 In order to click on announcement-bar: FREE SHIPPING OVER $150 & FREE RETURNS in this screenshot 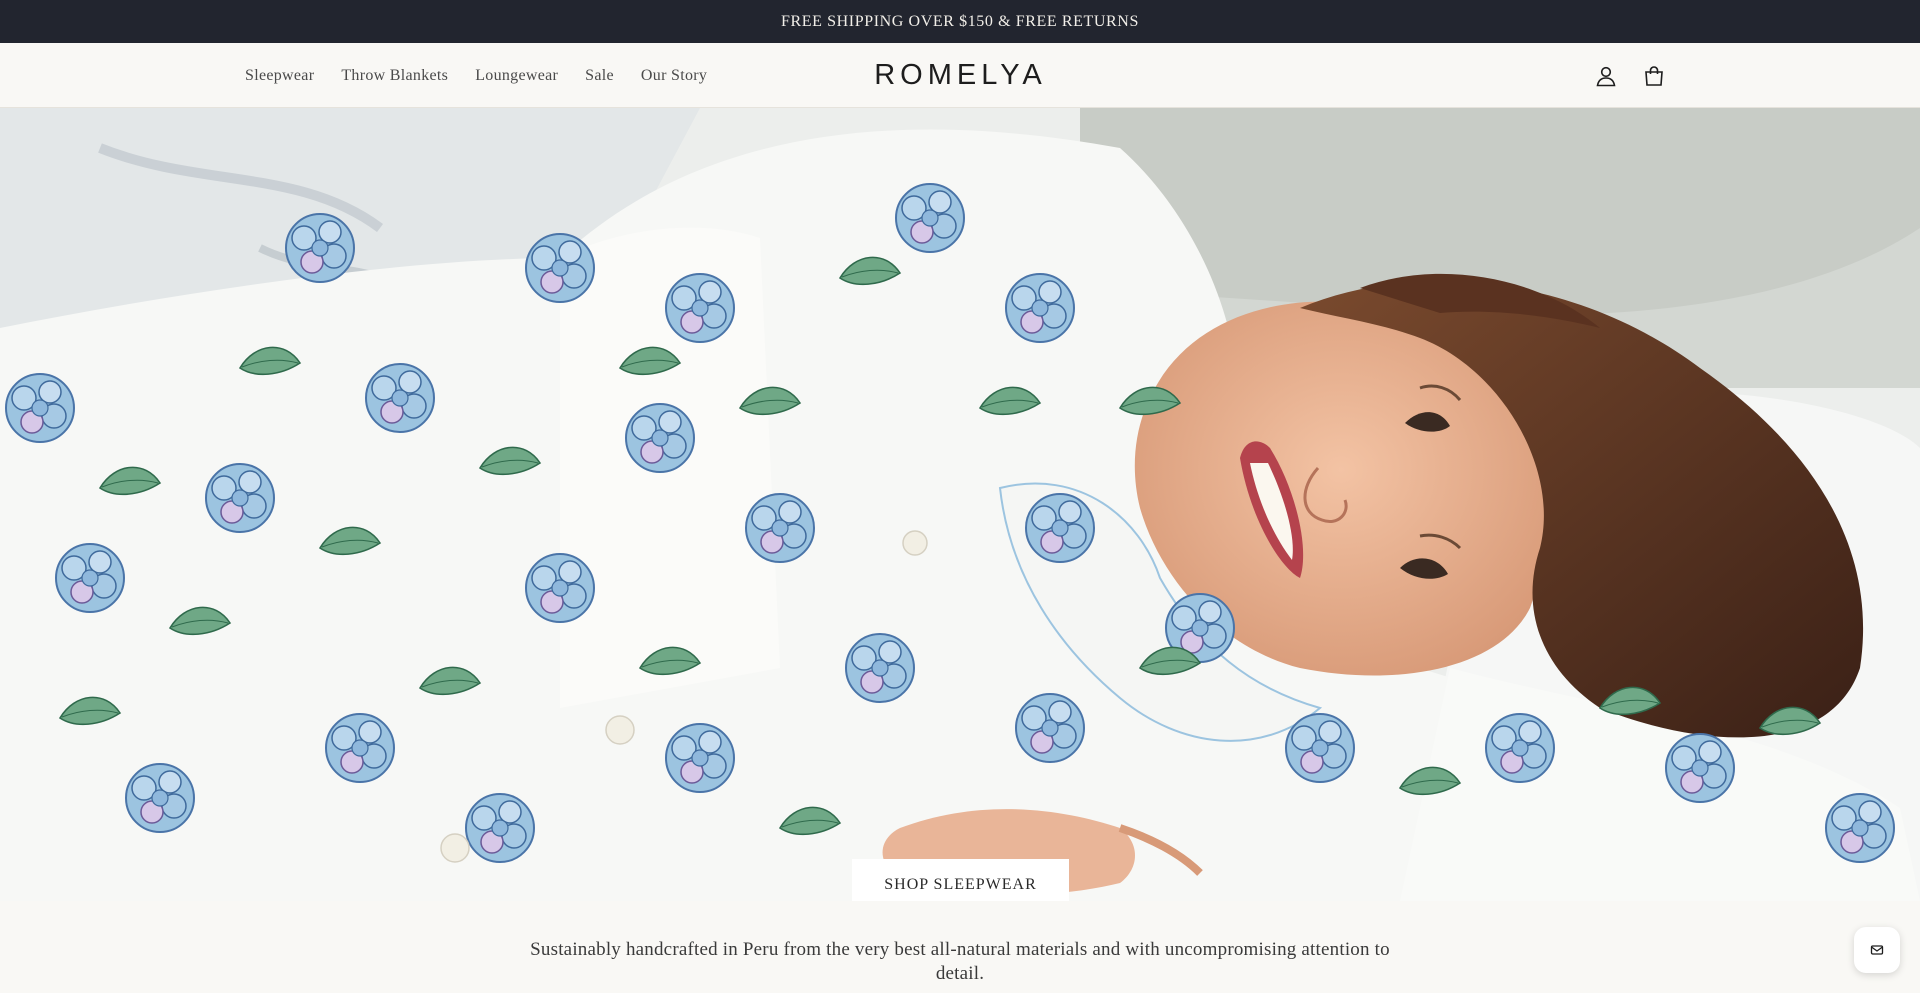, I will do `click(960, 21)`.